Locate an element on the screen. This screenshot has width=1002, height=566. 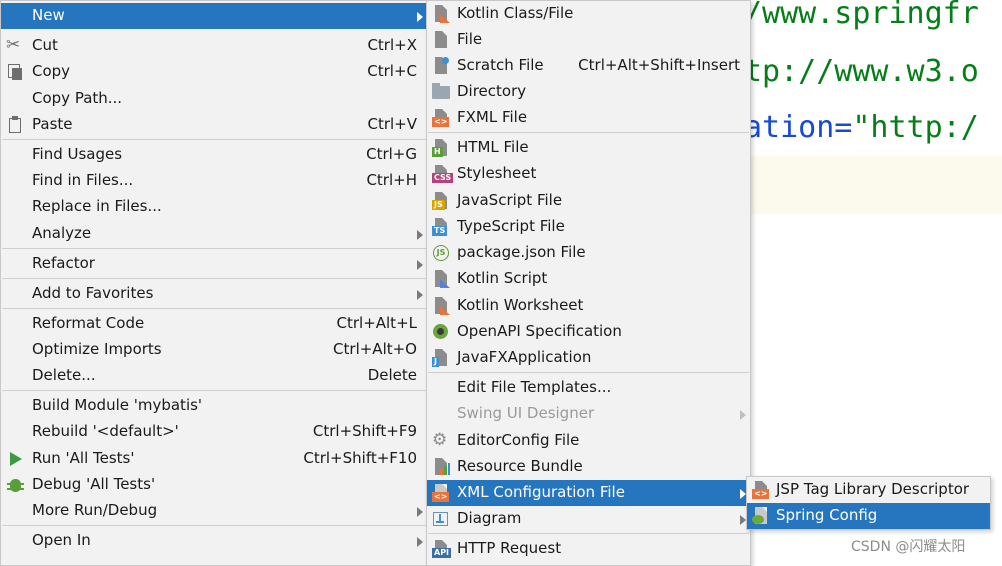
menu-item-new: New is located at coordinates (214, 16).